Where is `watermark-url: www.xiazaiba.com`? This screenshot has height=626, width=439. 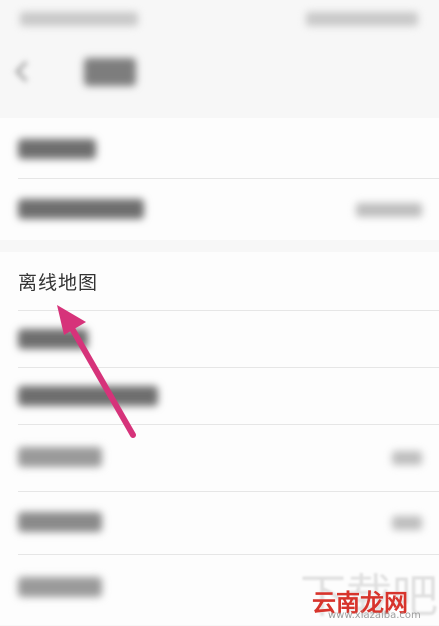
watermark-url: www.xiazaiba.com is located at coordinates (374, 615).